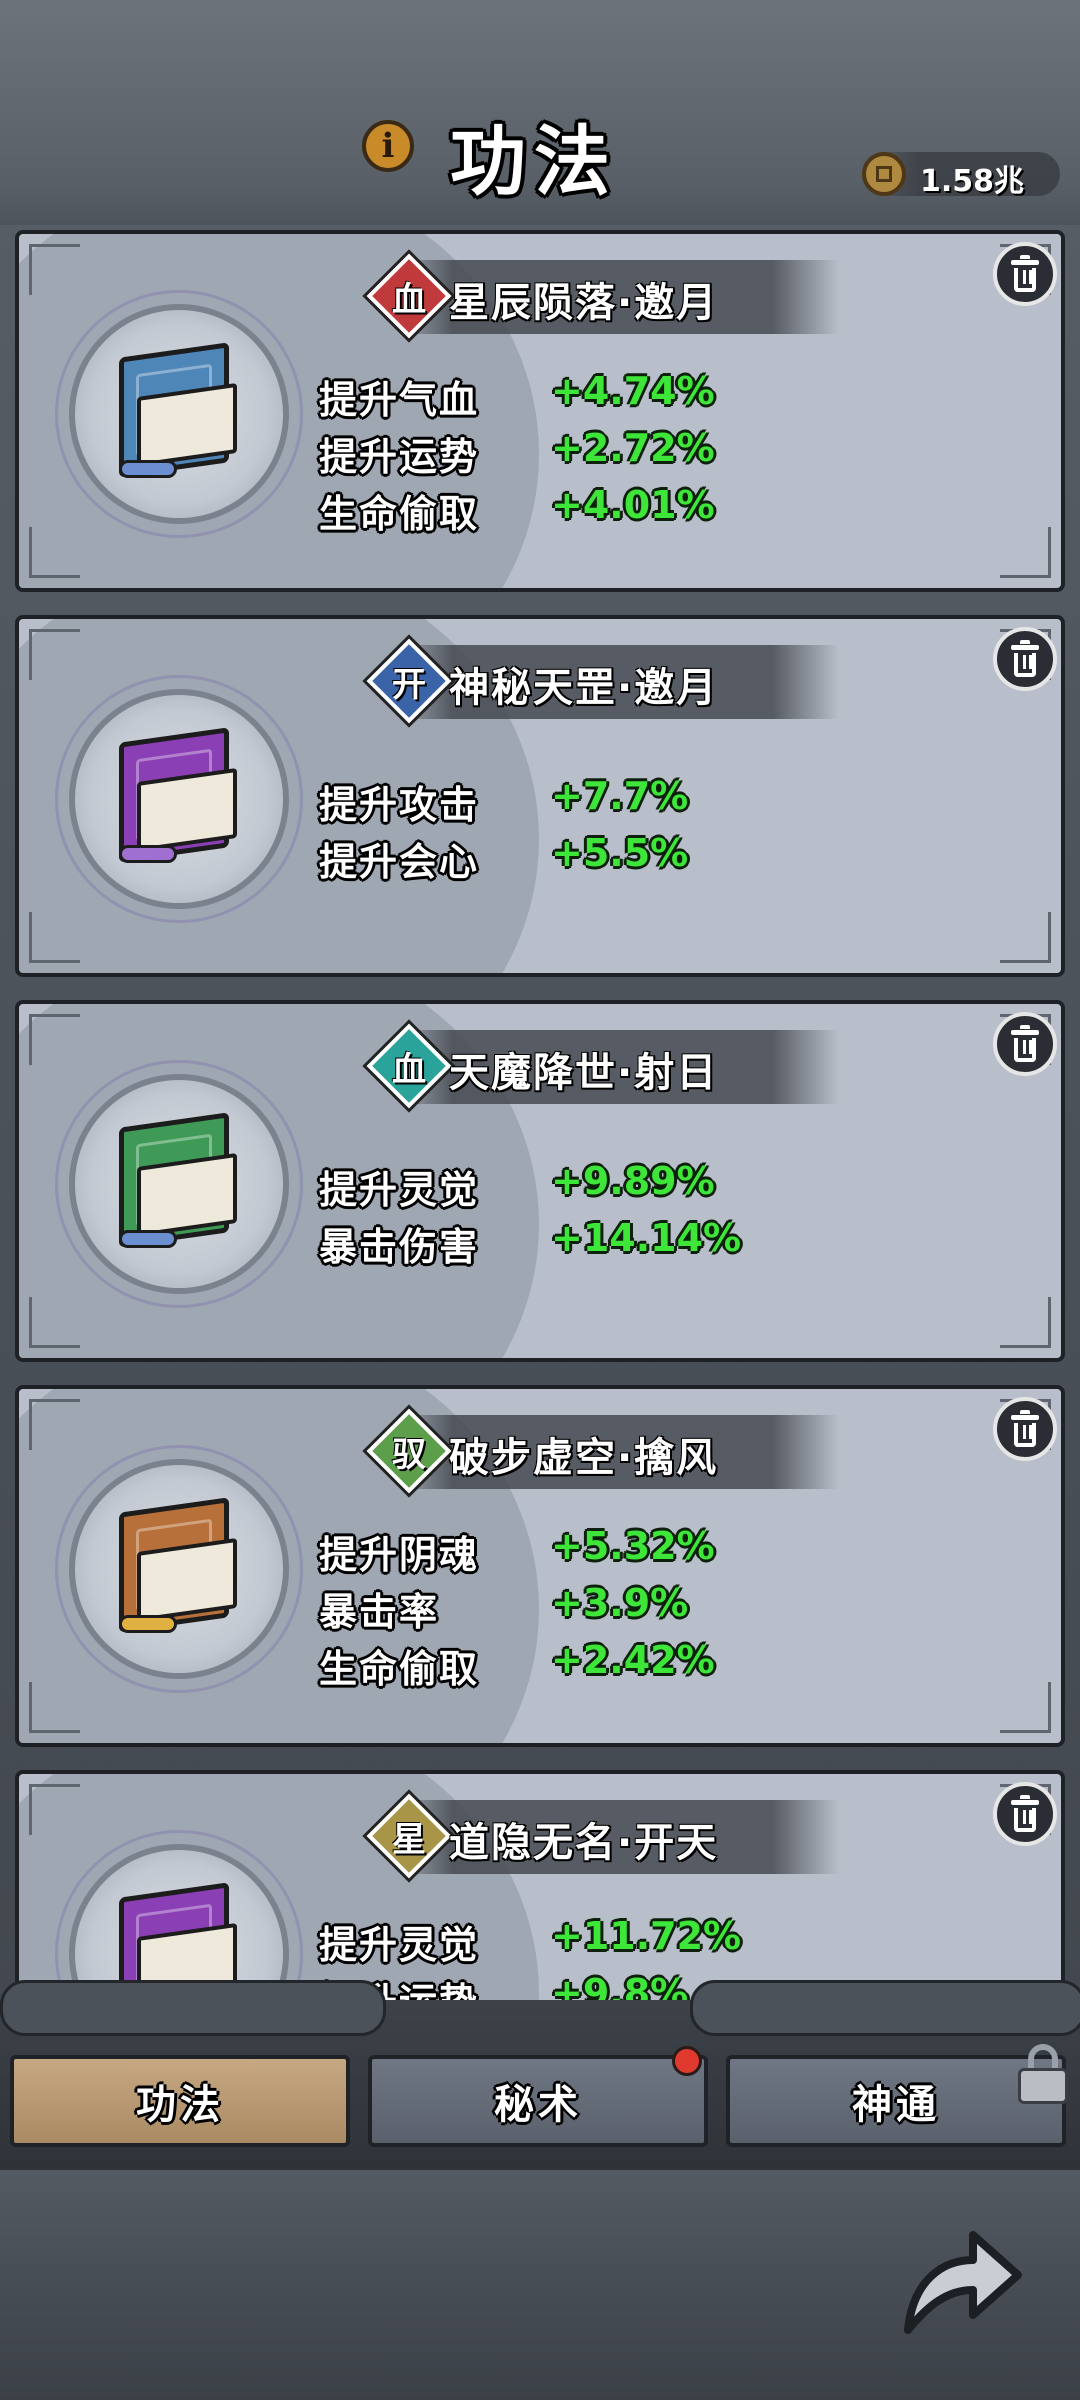 The image size is (1080, 2400). I want to click on stats-list: 提升气血 +4.74% 提升运势 +2.72% 生命偷取 +4.01%, so click(669, 454).